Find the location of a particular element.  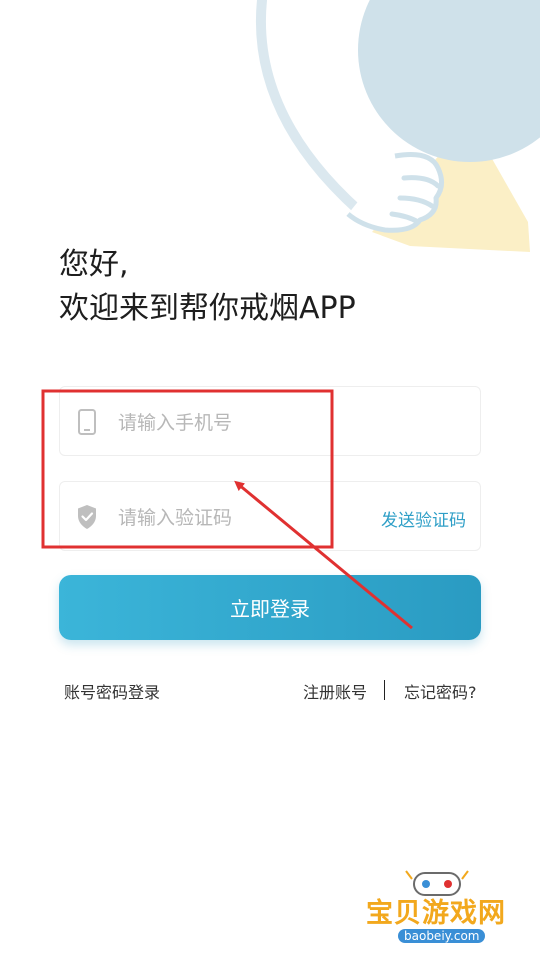

code-field: 发送验证码 is located at coordinates (270, 516).